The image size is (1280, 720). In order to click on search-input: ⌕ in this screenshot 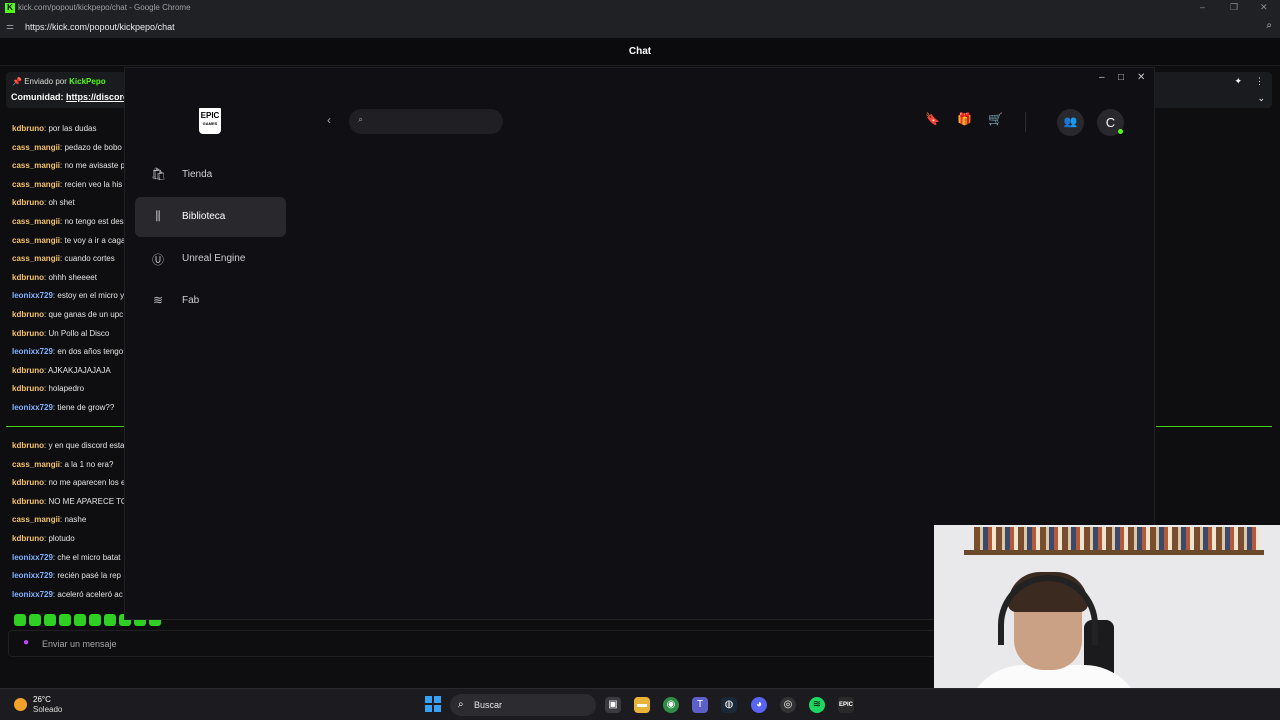, I will do `click(426, 121)`.